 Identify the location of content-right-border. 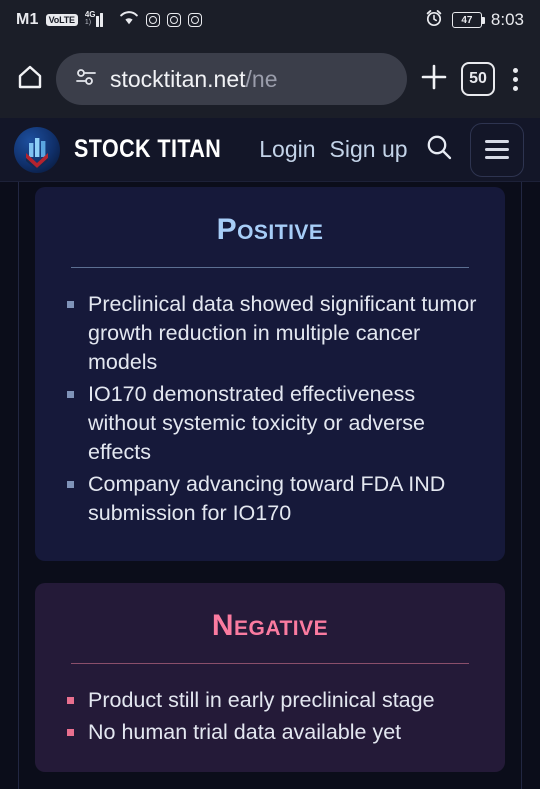
(521, 485).